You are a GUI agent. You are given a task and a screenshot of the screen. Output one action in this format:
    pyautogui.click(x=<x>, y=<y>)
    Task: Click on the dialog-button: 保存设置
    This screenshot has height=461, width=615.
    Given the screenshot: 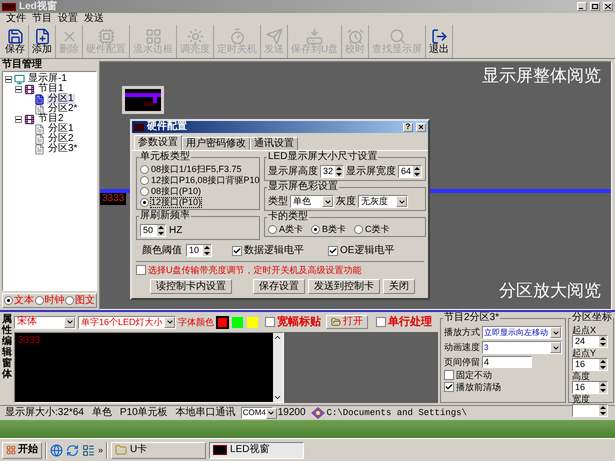 What is the action you would take?
    pyautogui.click(x=279, y=286)
    